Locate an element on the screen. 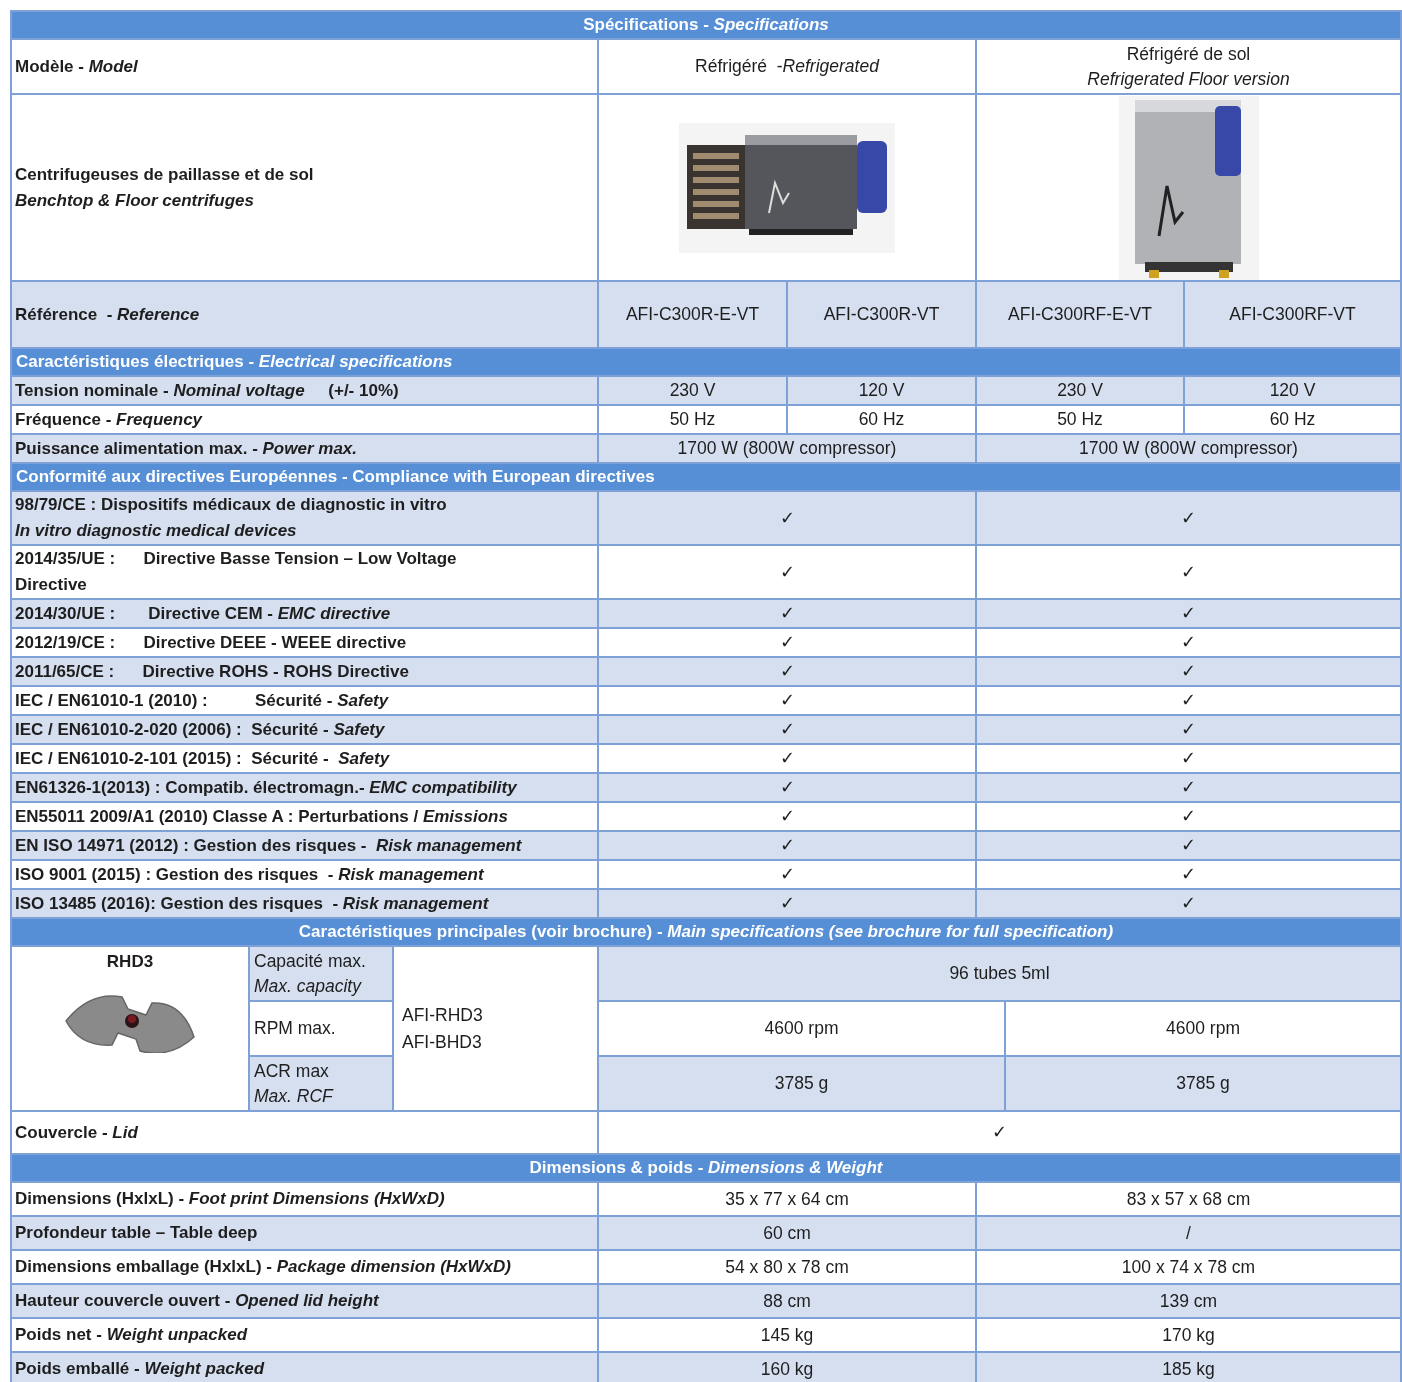 The height and width of the screenshot is (1382, 1402). table-cell: Capacité max. Max. capacity is located at coordinates (321, 973).